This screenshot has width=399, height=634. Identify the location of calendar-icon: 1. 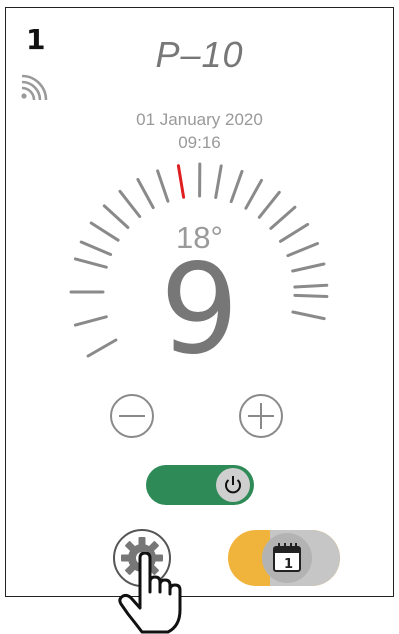
(287, 557).